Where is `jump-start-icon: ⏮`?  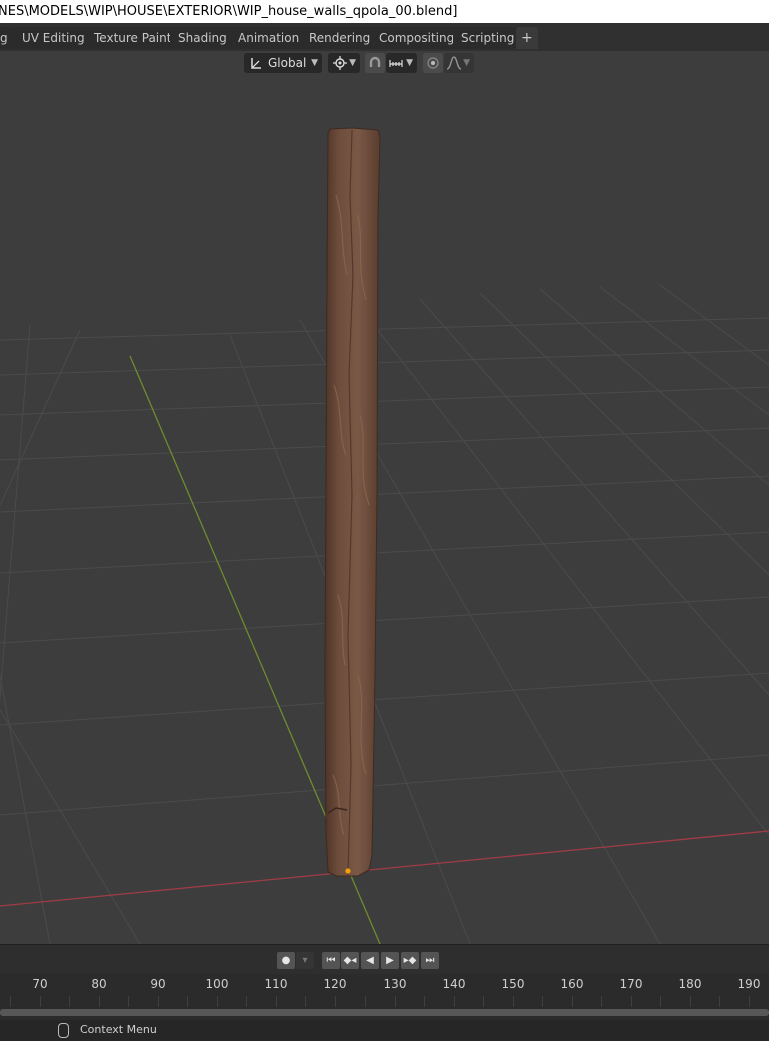 jump-start-icon: ⏮ is located at coordinates (331, 960).